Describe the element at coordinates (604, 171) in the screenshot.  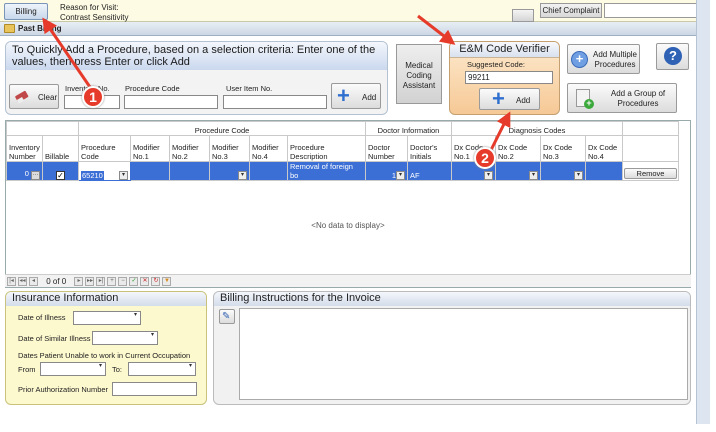
I see `dx-4-cell` at that location.